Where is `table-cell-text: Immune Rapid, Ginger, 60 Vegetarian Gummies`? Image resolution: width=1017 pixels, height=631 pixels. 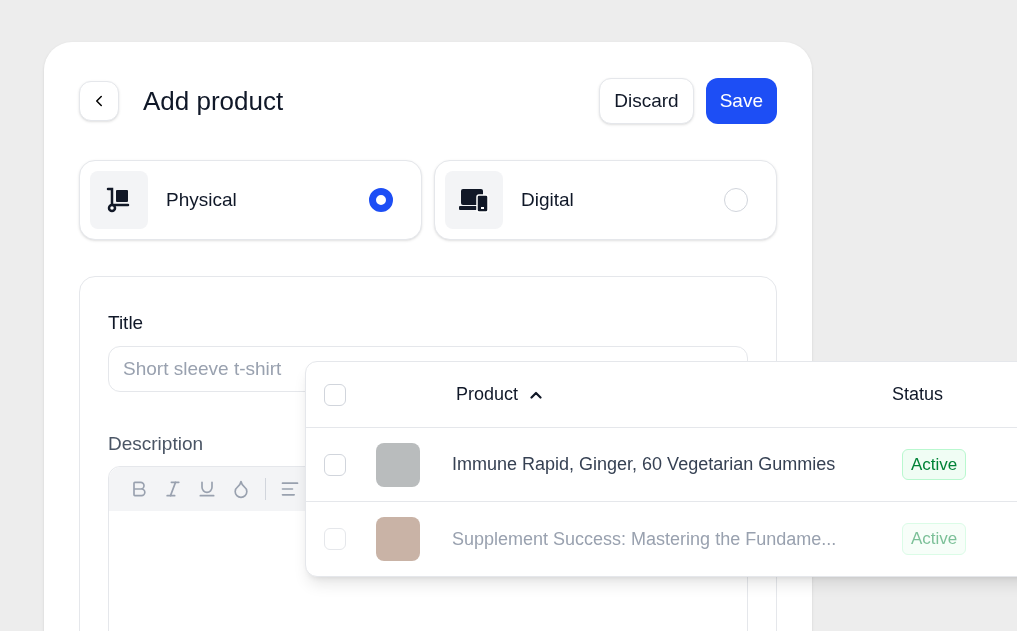
table-cell-text: Immune Rapid, Ginger, 60 Vegetarian Gummies is located at coordinates (644, 464).